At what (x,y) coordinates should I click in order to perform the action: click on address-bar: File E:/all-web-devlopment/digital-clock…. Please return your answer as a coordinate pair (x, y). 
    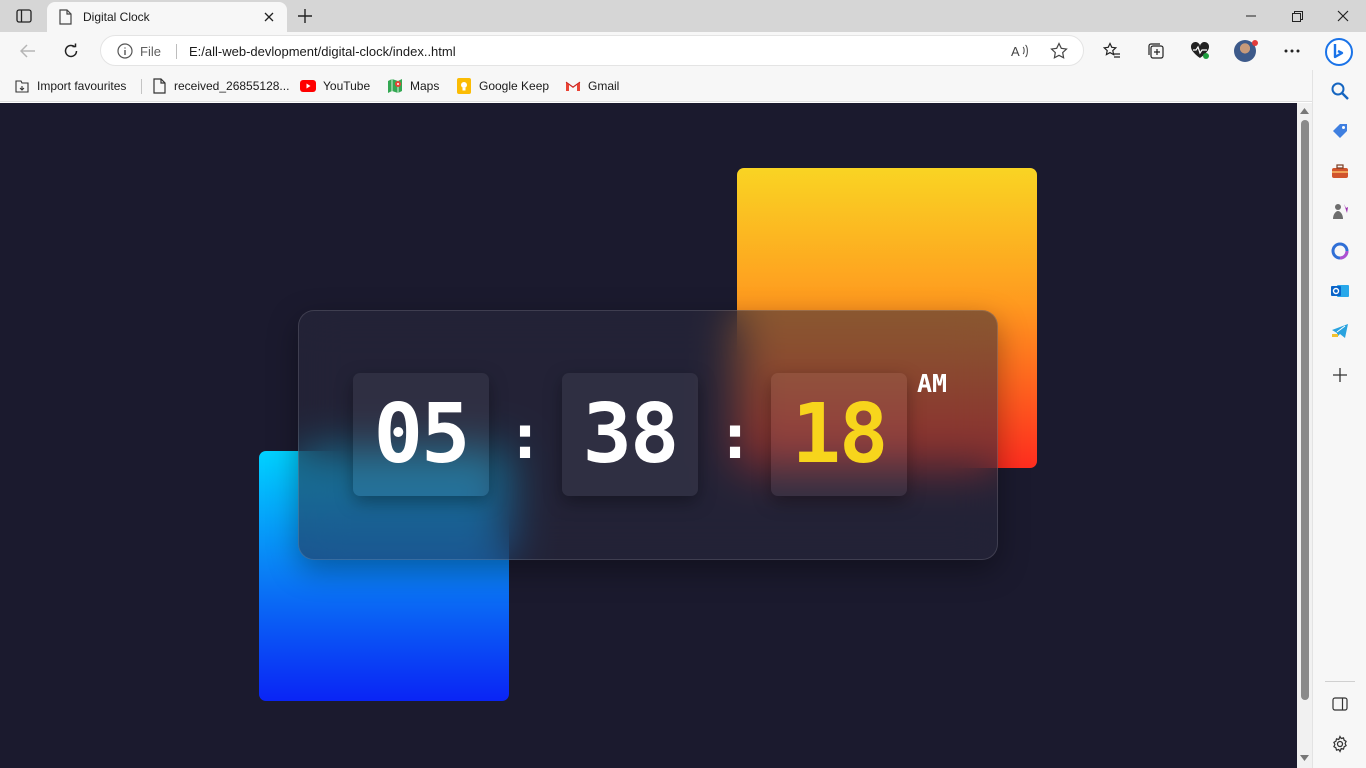
    Looking at the image, I should click on (592, 50).